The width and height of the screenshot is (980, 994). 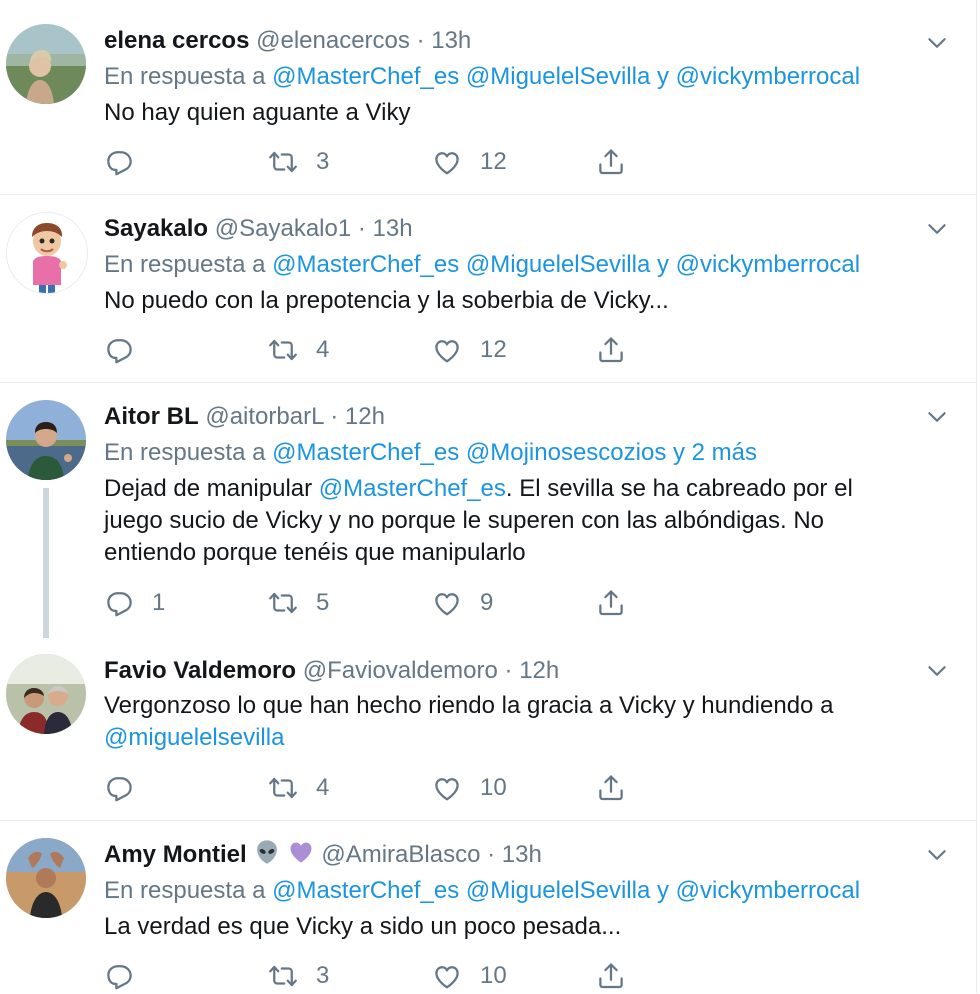 What do you see at coordinates (267, 857) in the screenshot?
I see `alien-emoji-icon` at bounding box center [267, 857].